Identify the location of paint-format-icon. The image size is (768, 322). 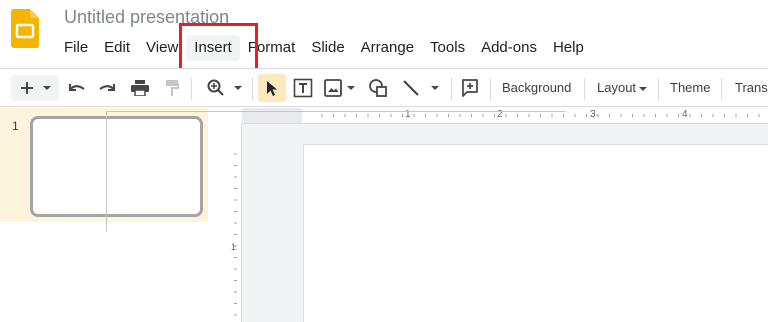
(172, 88).